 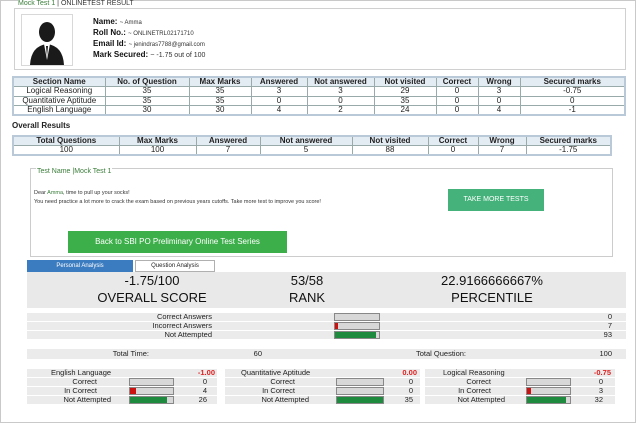 I want to click on percentile-value: 22.9166666667%, so click(x=492, y=280).